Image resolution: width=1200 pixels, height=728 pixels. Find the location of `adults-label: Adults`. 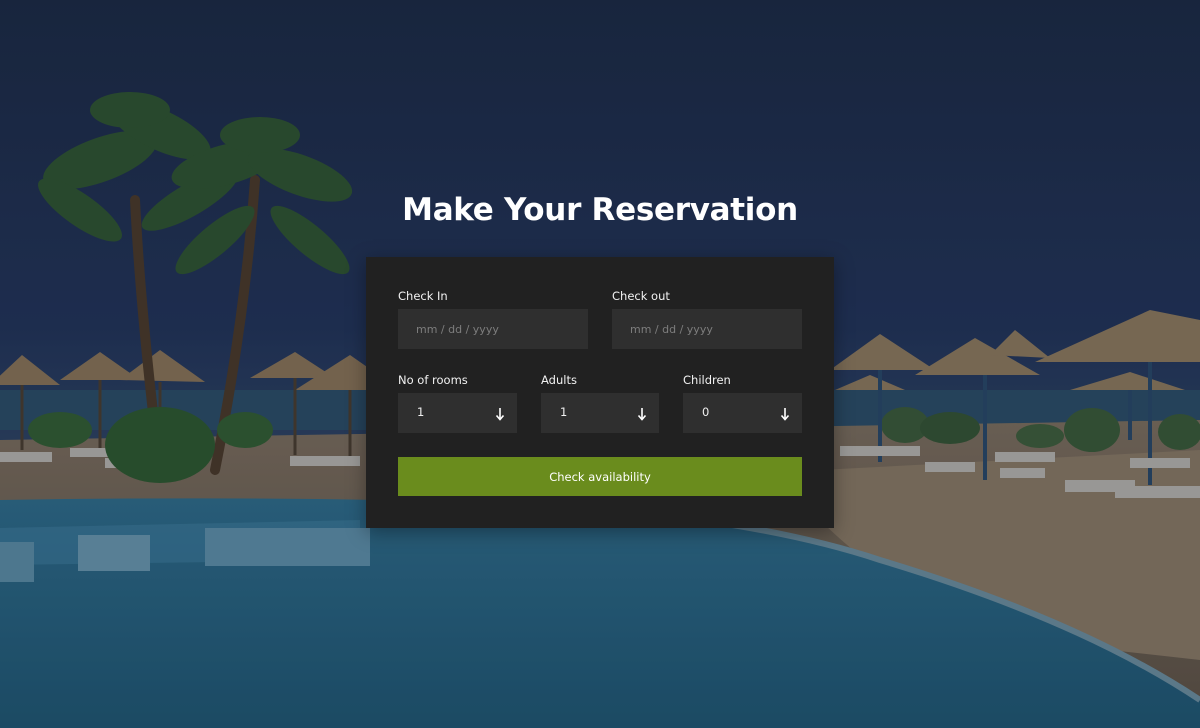

adults-label: Adults is located at coordinates (559, 380).